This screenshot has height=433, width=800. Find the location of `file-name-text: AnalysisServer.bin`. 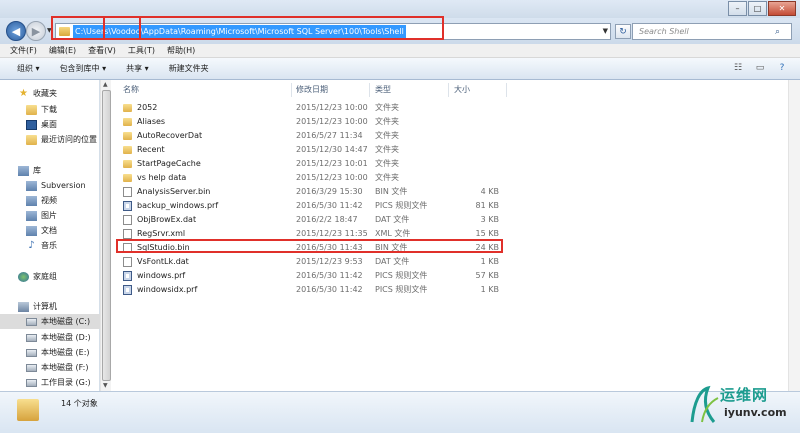

file-name-text: AnalysisServer.bin is located at coordinates (174, 191).